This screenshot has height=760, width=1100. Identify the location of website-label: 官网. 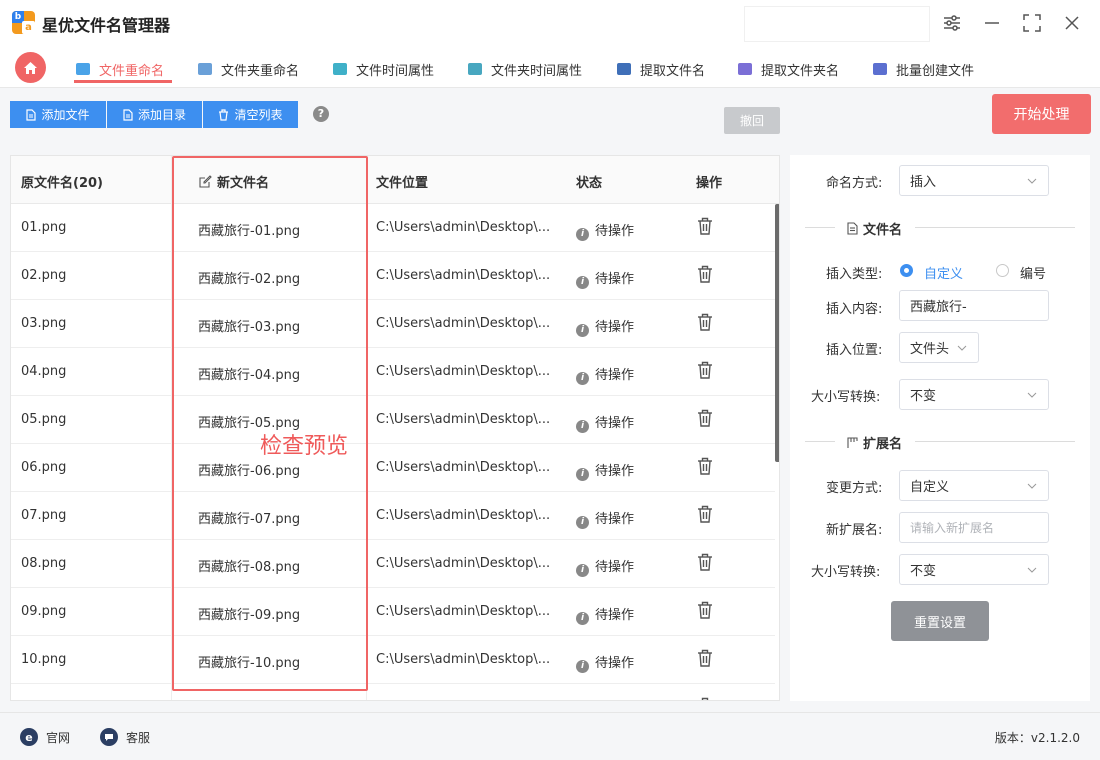
(58, 737).